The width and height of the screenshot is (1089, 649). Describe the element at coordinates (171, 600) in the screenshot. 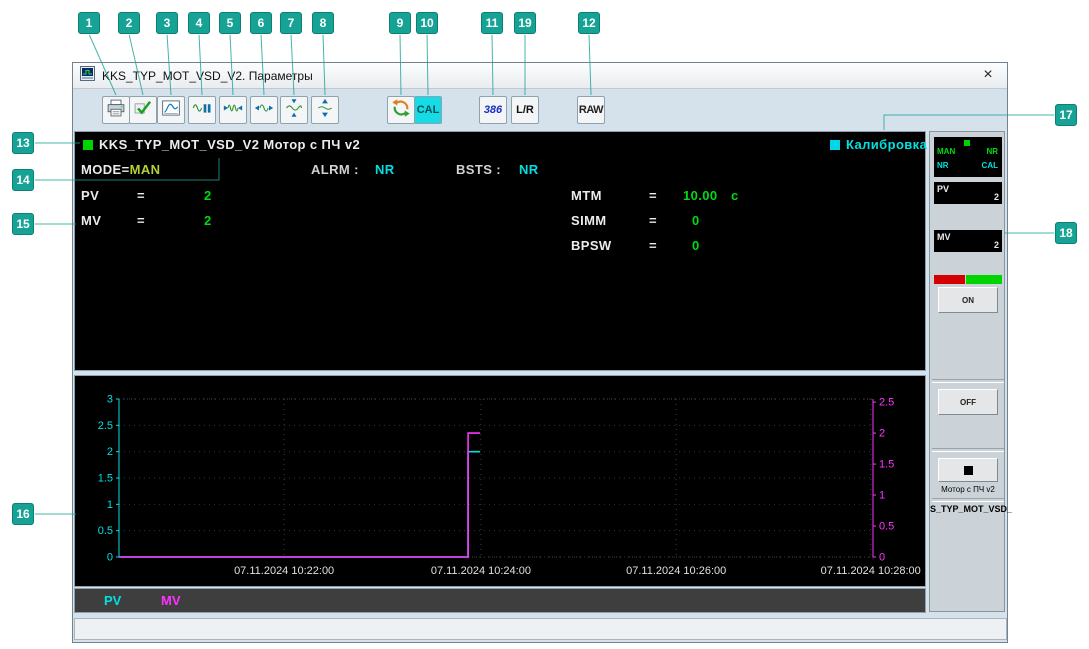

I see `legend-mv: MV` at that location.